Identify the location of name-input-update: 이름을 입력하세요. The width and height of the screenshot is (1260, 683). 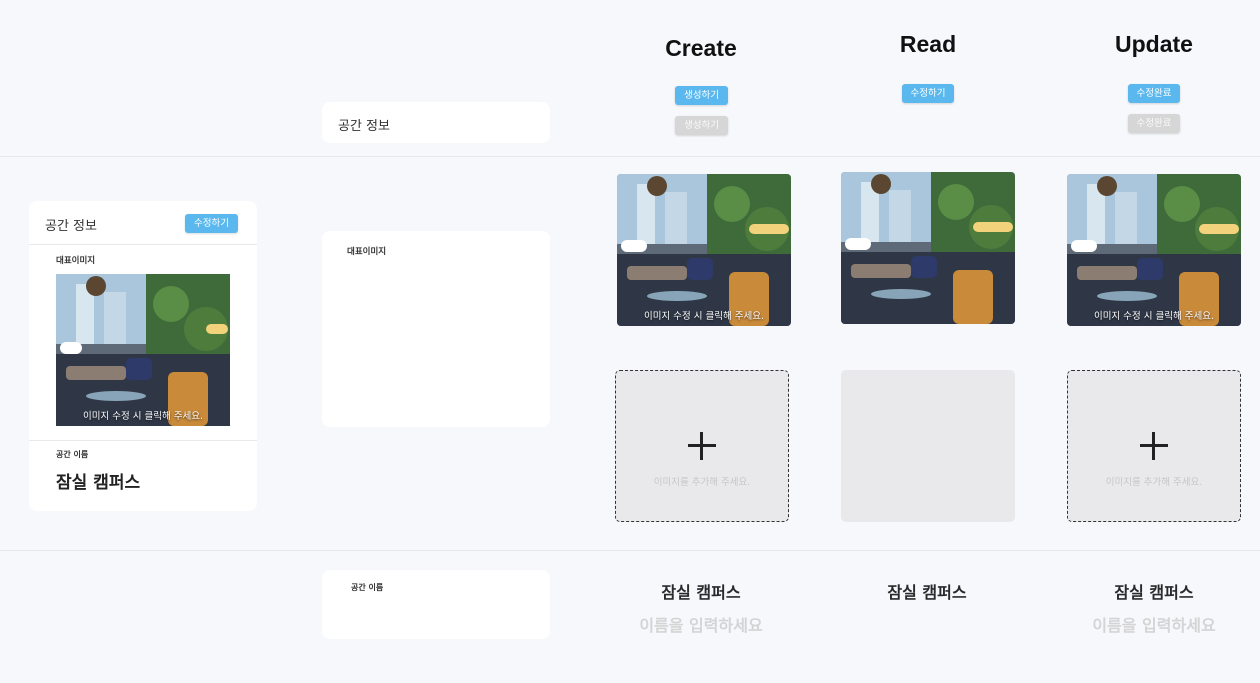
(1154, 624).